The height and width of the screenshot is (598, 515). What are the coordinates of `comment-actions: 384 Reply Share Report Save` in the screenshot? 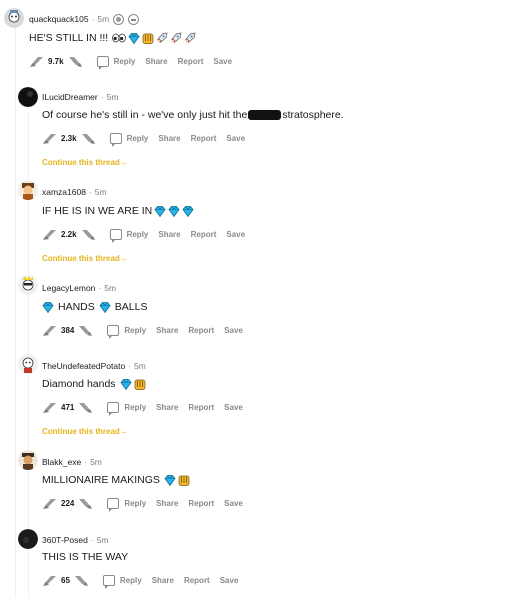 It's located at (147, 331).